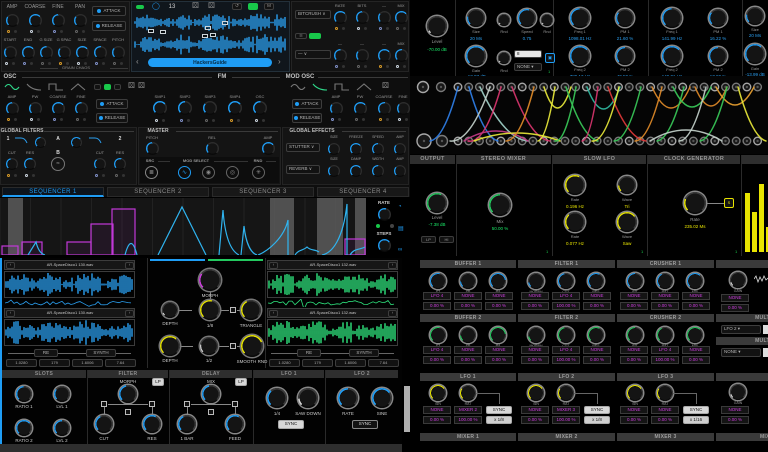  I want to click on main-waveform-bottom, so click(210, 44).